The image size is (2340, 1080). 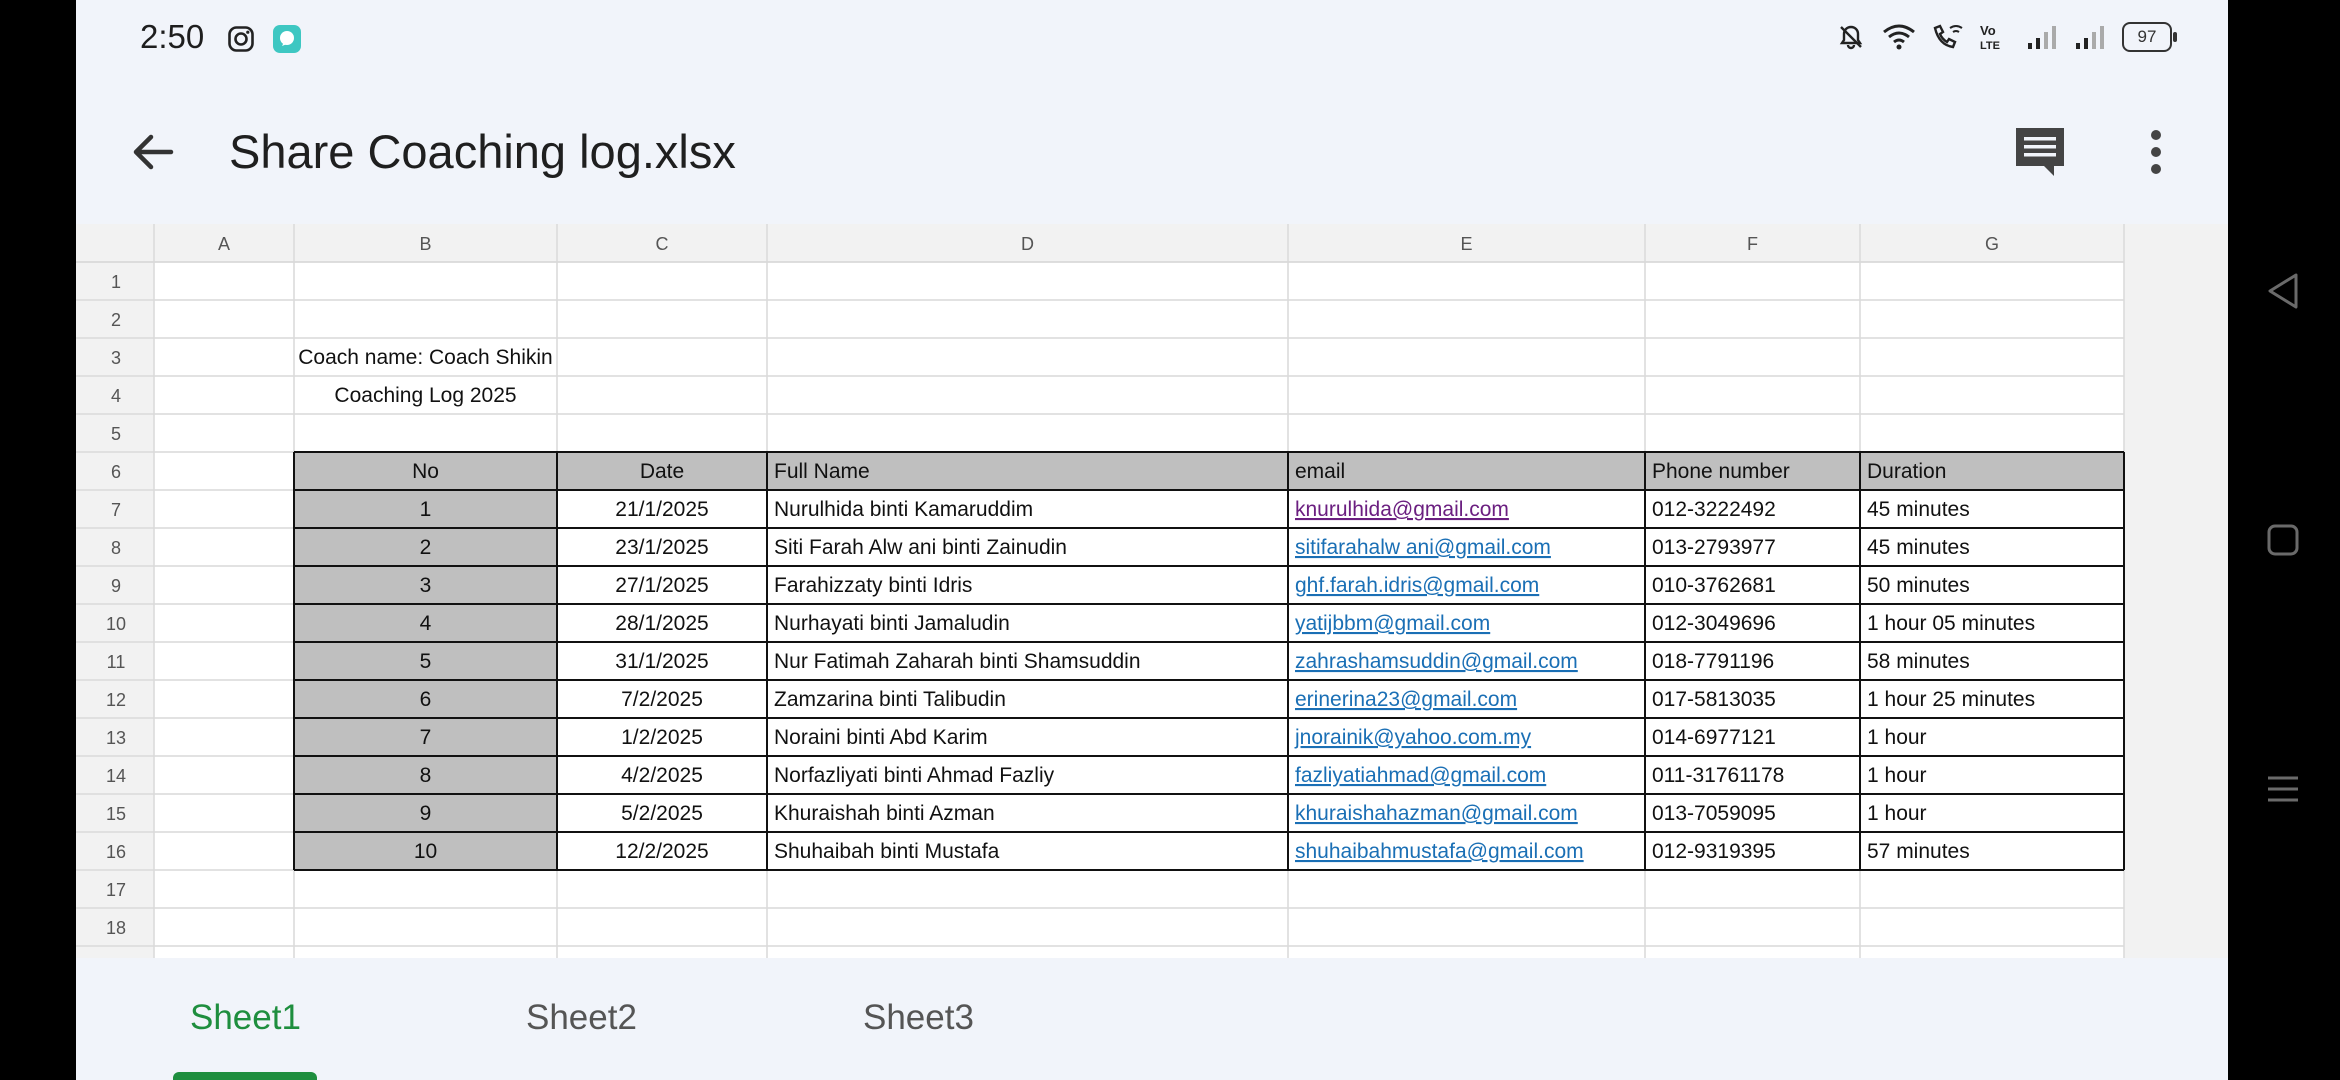 I want to click on nav-home-button, so click(x=2283, y=540).